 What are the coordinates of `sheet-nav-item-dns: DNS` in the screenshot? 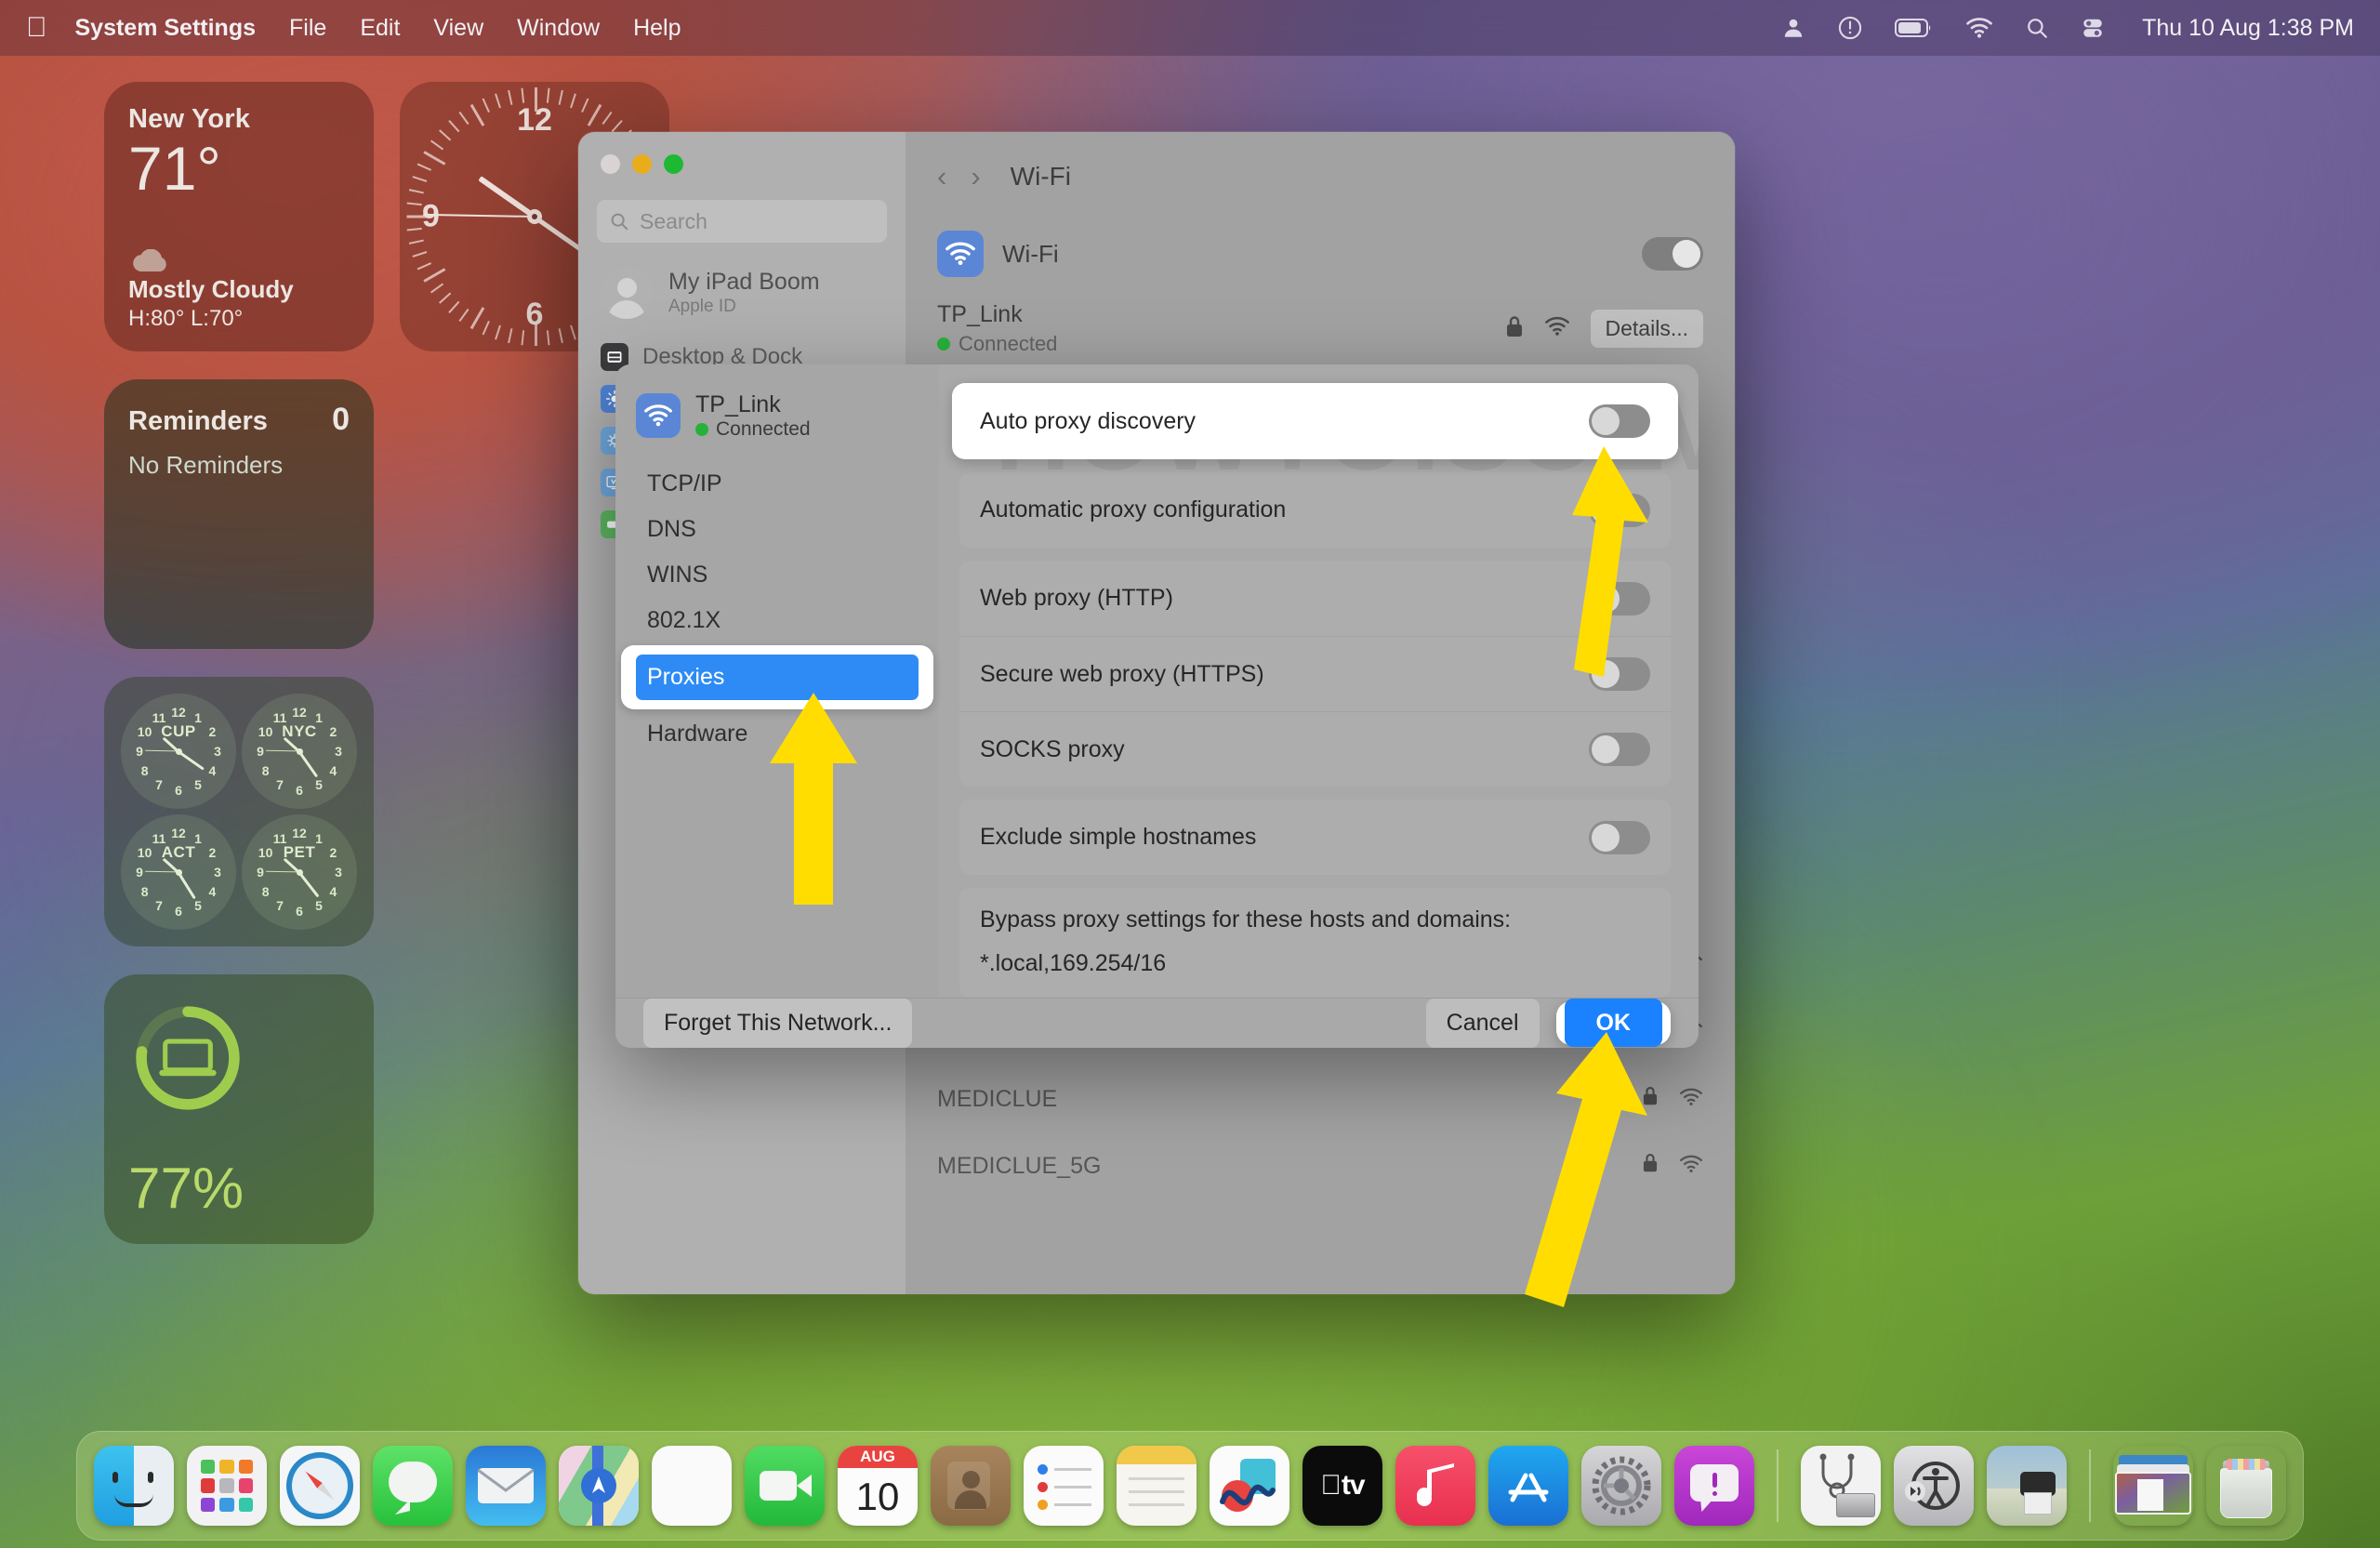 It's located at (777, 529).